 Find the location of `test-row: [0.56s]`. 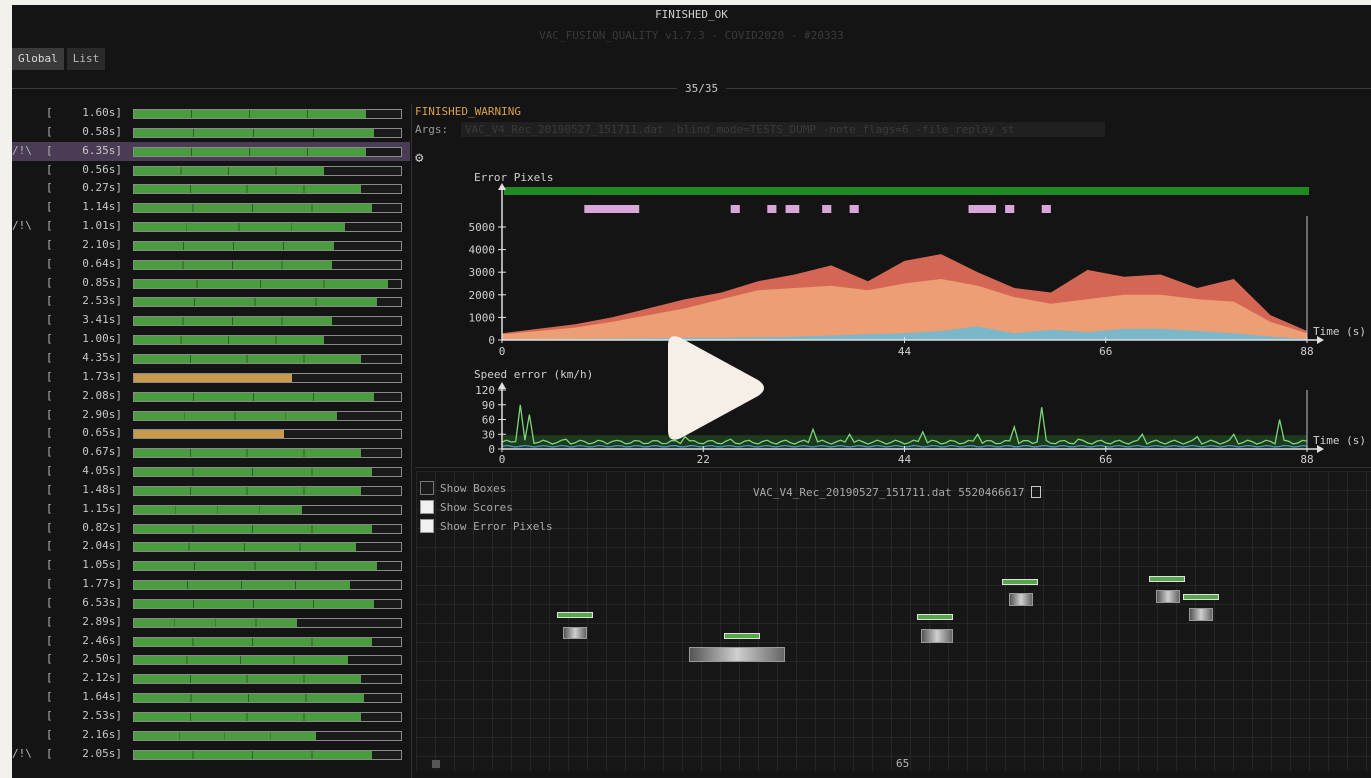

test-row: [0.56s] is located at coordinates (211, 170).